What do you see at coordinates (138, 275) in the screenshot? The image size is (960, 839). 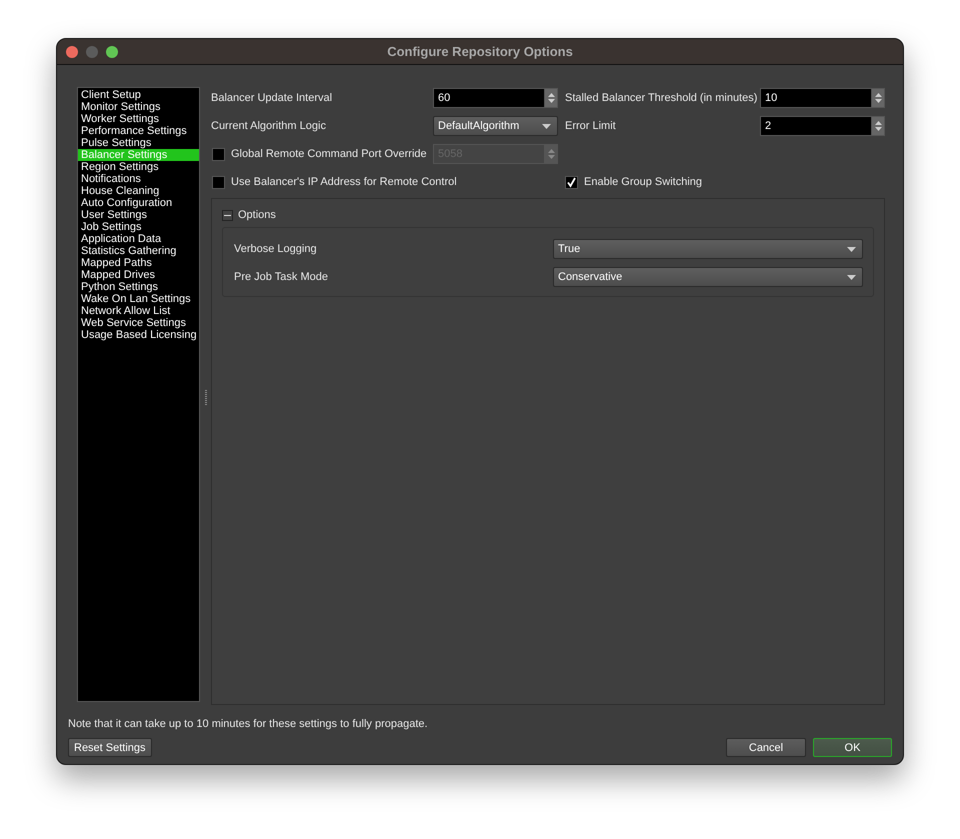 I see `sidebar-item: Mapped Drives` at bounding box center [138, 275].